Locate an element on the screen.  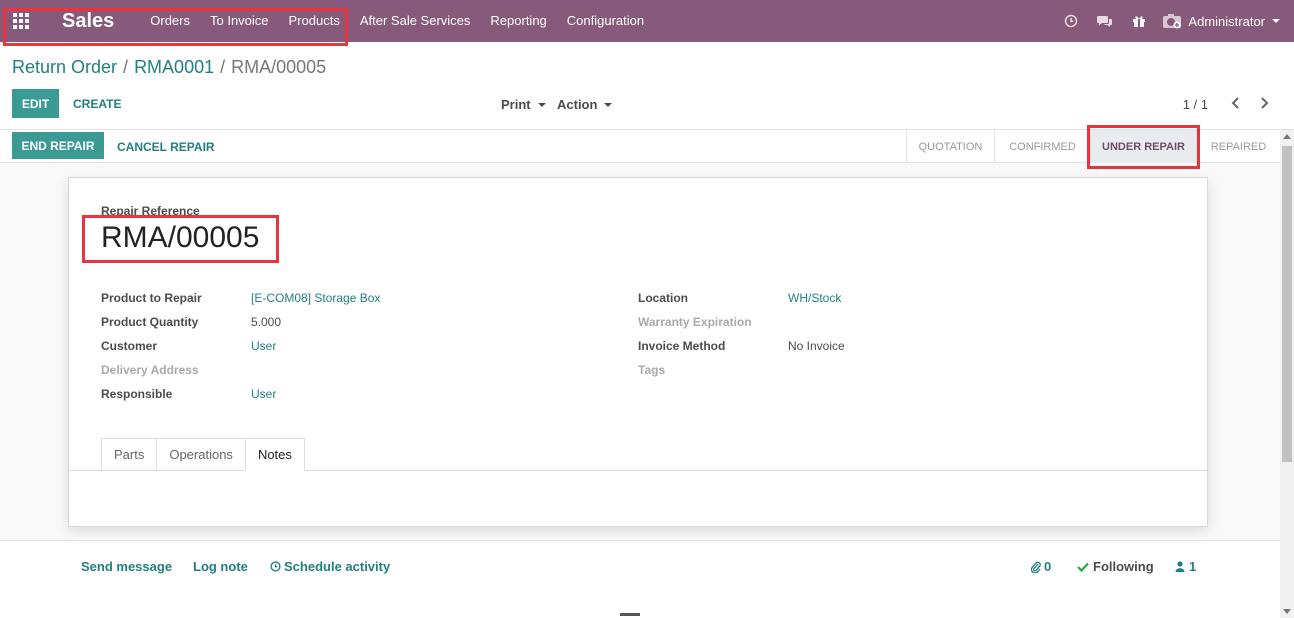
pager-next-icon is located at coordinates (1264, 103).